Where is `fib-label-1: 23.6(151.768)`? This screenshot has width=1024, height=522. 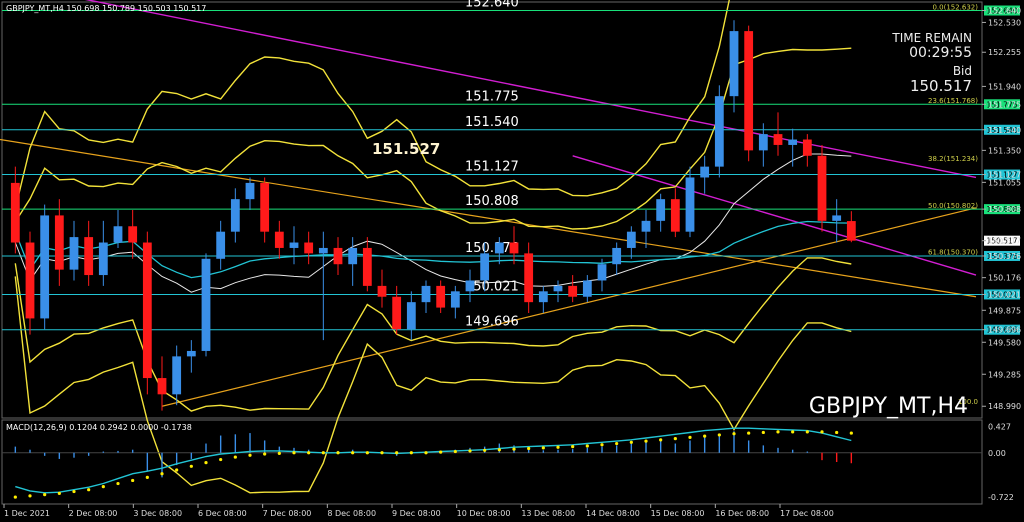
fib-label-1: 23.6(151.768) is located at coordinates (953, 101).